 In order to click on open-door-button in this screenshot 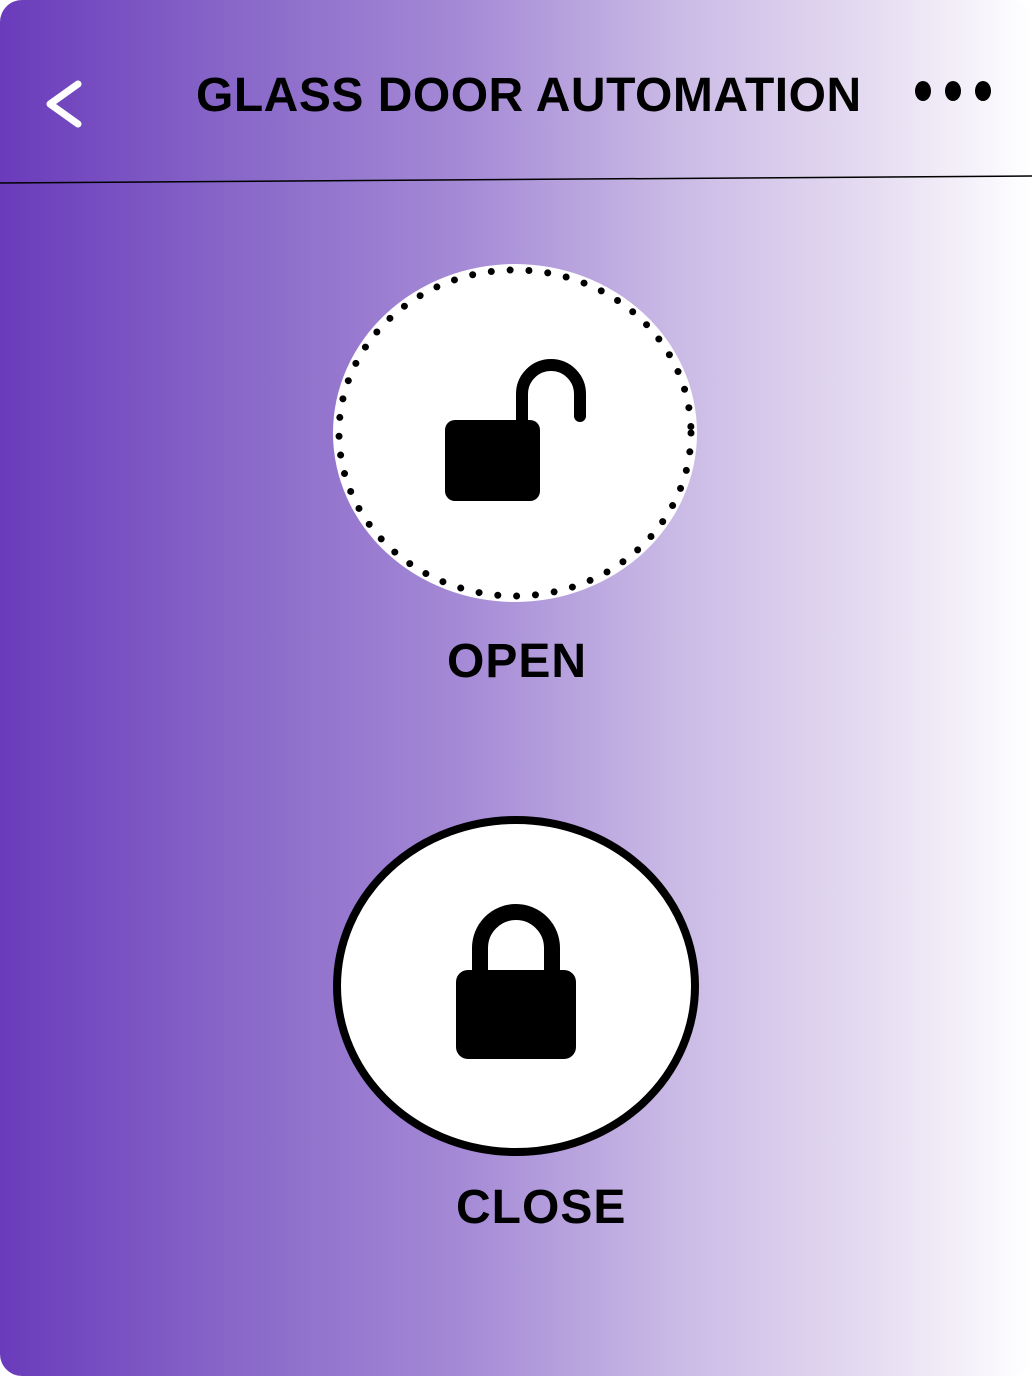, I will do `click(515, 433)`.